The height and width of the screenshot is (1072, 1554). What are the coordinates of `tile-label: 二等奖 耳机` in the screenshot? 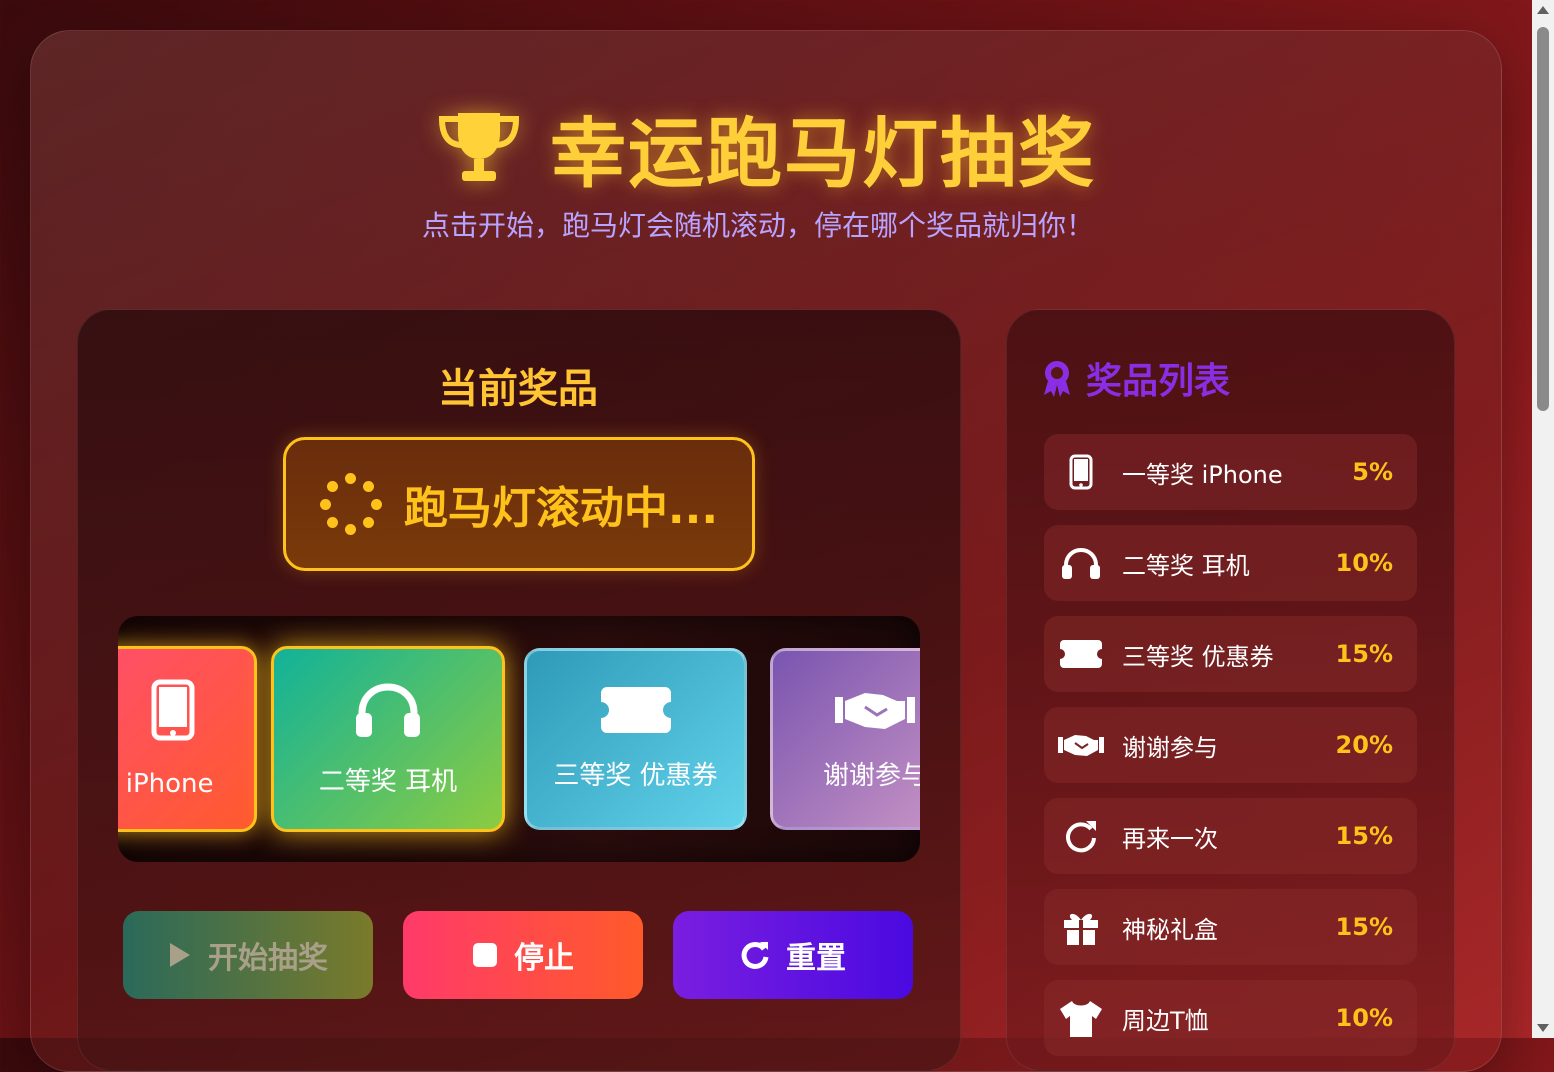 It's located at (388, 781).